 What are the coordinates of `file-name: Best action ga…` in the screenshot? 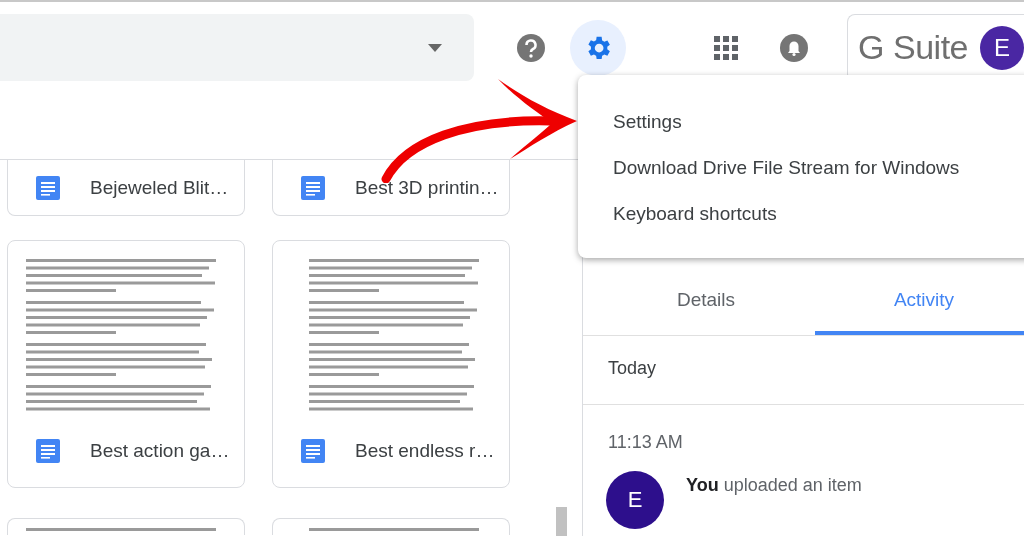 It's located at (160, 451).